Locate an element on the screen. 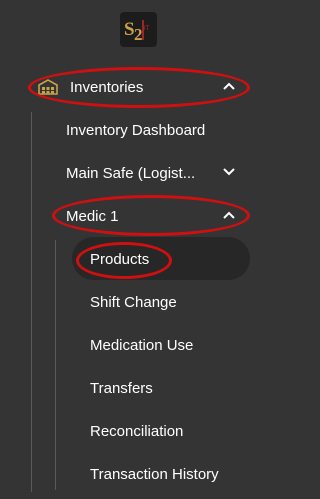  nav-shift-change-label: Shift Change is located at coordinates (133, 302).